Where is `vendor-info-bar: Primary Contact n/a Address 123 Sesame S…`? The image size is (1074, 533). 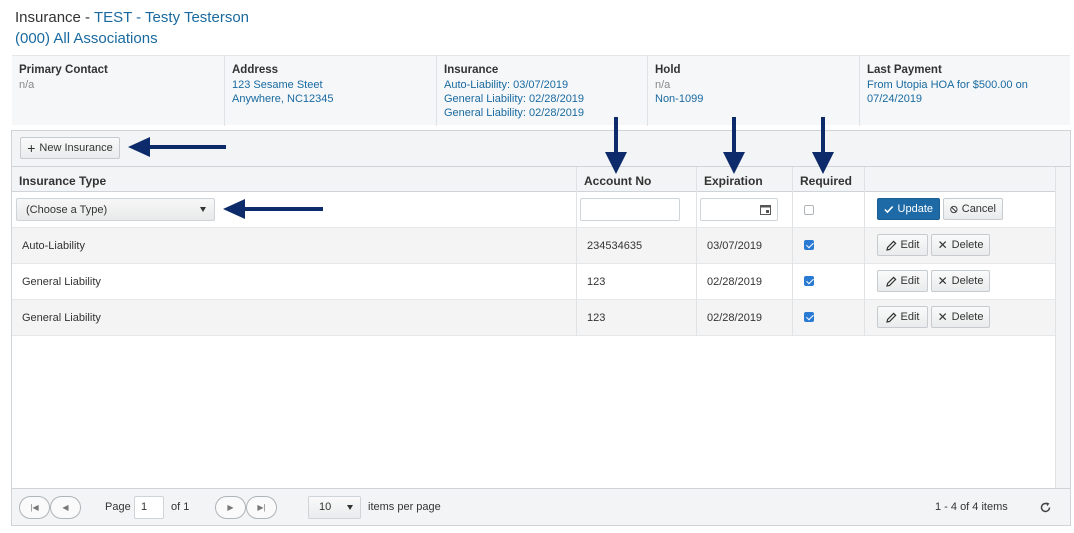
vendor-info-bar: Primary Contact n/a Address 123 Sesame S… is located at coordinates (541, 90).